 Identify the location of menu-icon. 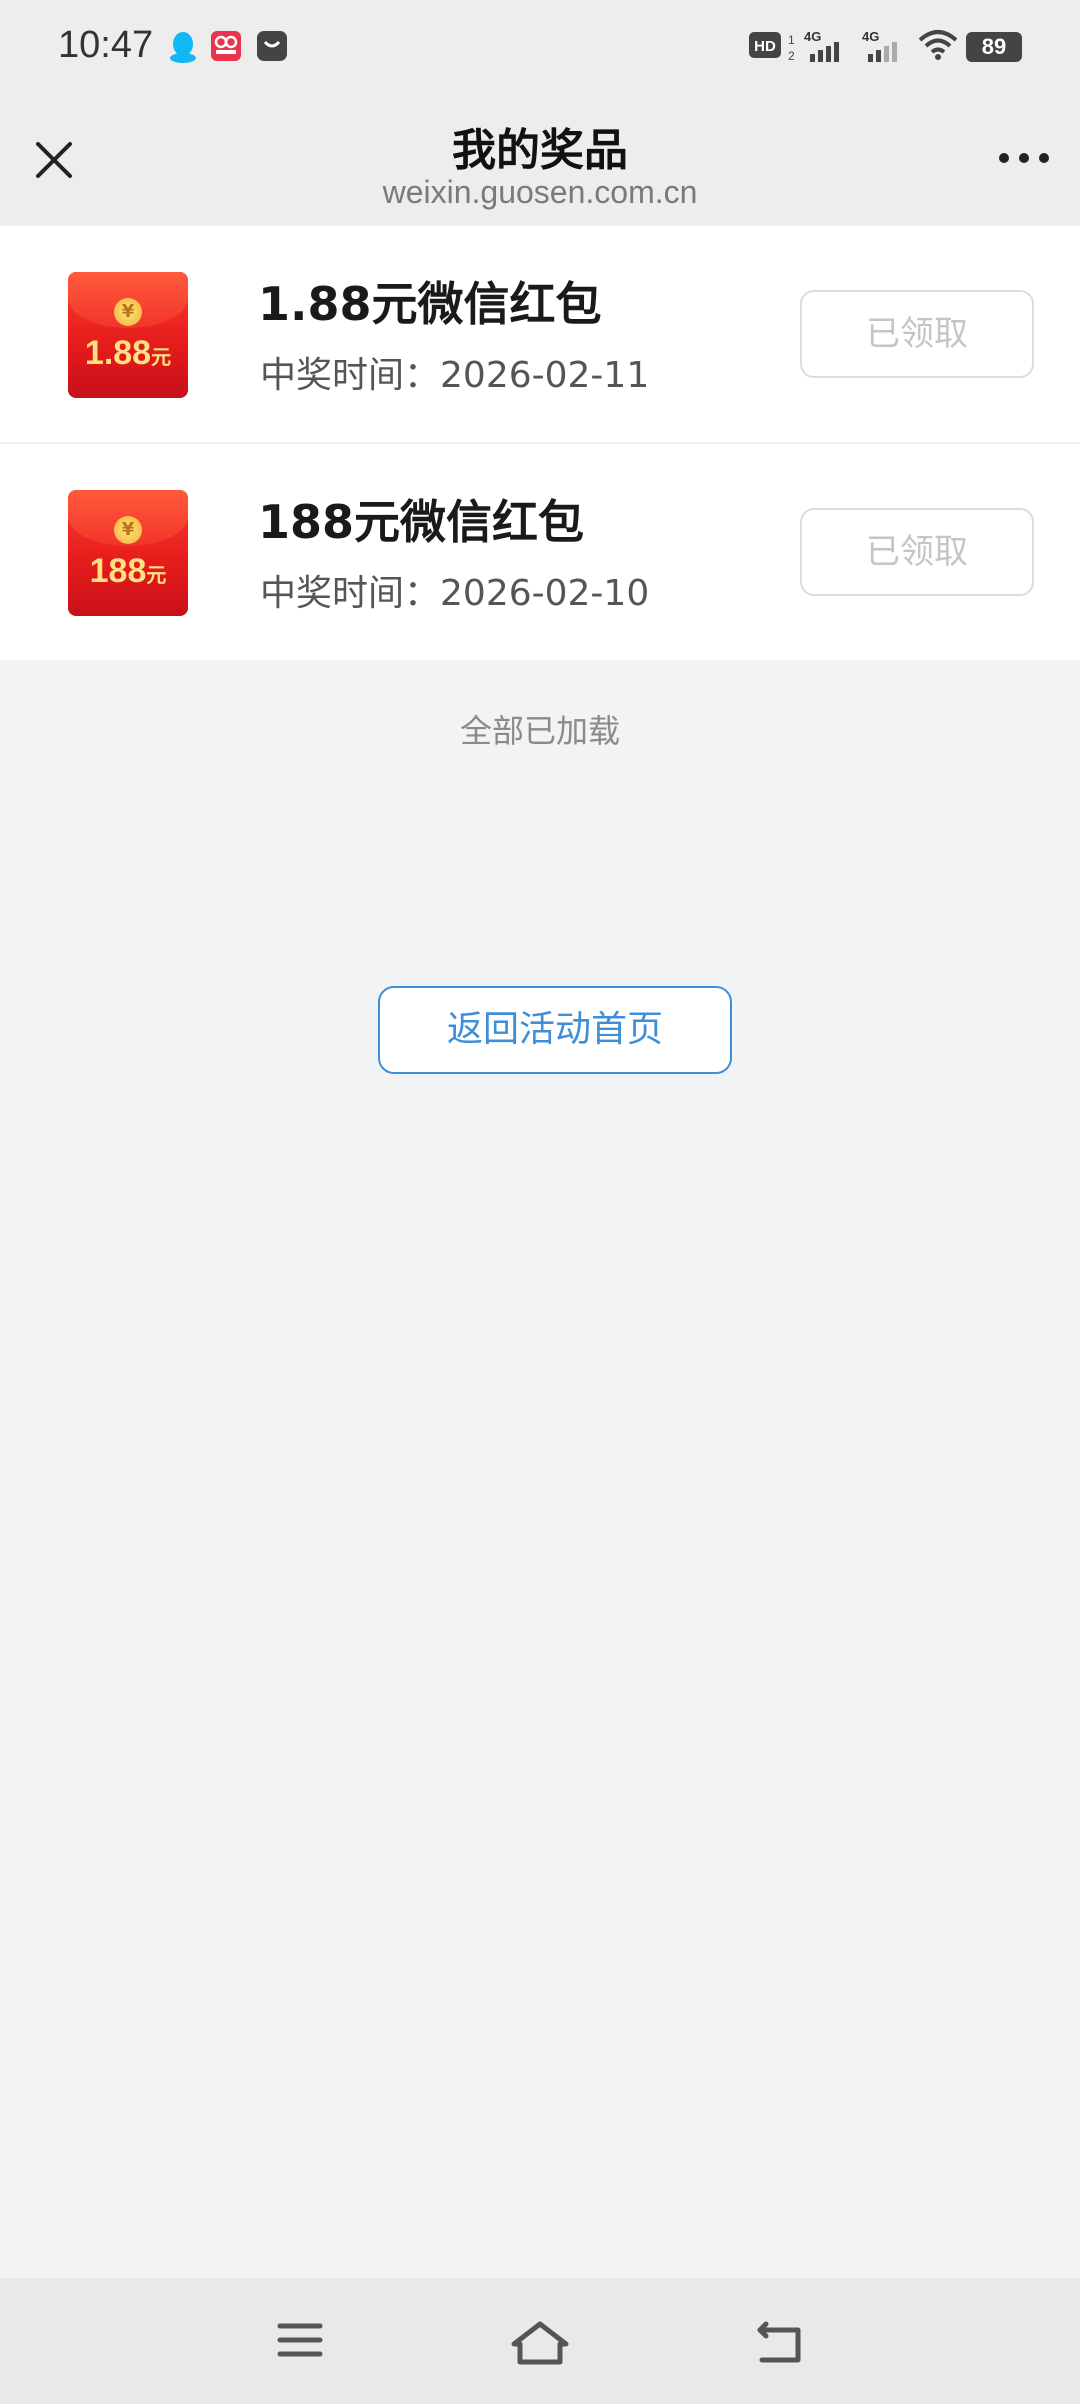
(300, 2340).